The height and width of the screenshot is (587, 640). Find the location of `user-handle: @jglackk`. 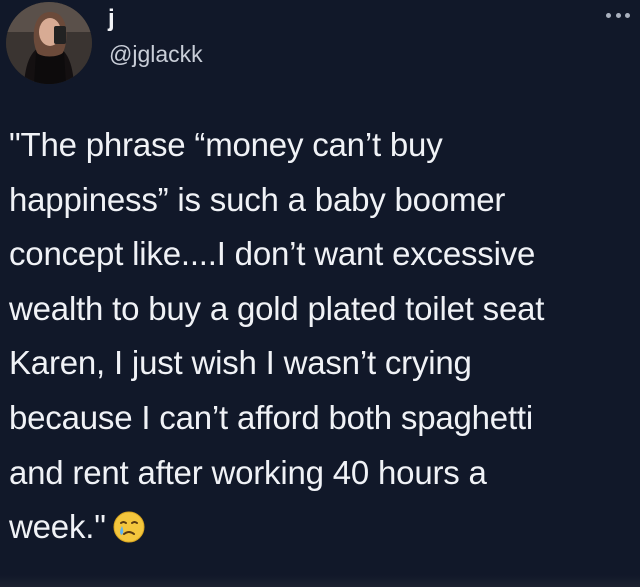

user-handle: @jglackk is located at coordinates (156, 54).